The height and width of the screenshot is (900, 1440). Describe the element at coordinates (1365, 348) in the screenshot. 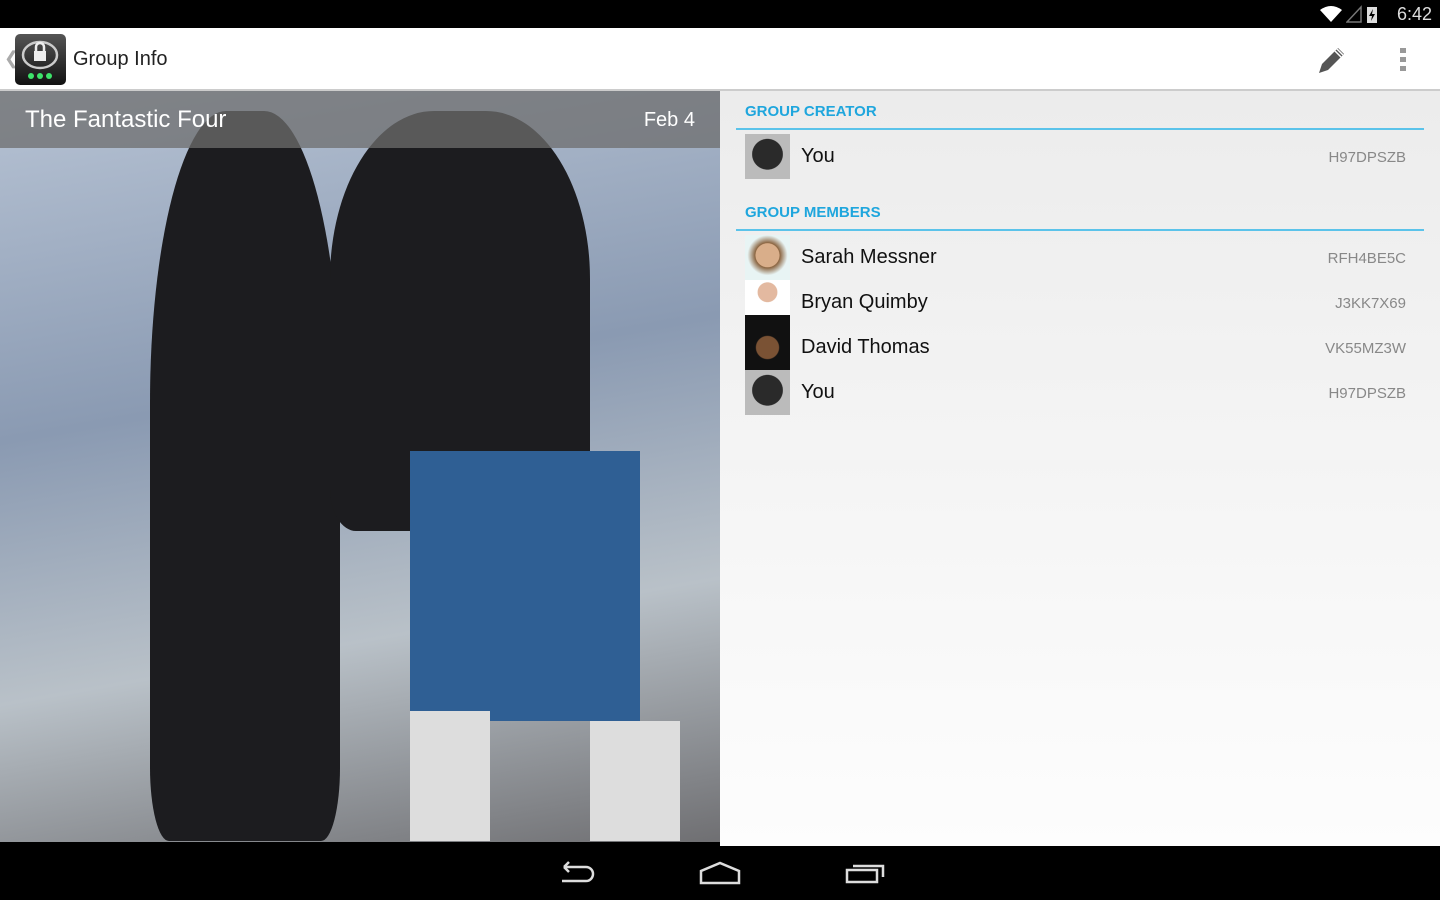

I see `member-id: VK55MZ3W` at that location.